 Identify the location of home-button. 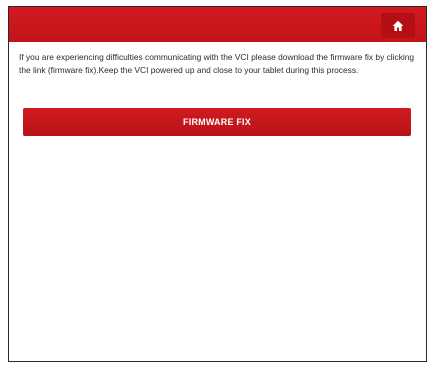
(398, 25).